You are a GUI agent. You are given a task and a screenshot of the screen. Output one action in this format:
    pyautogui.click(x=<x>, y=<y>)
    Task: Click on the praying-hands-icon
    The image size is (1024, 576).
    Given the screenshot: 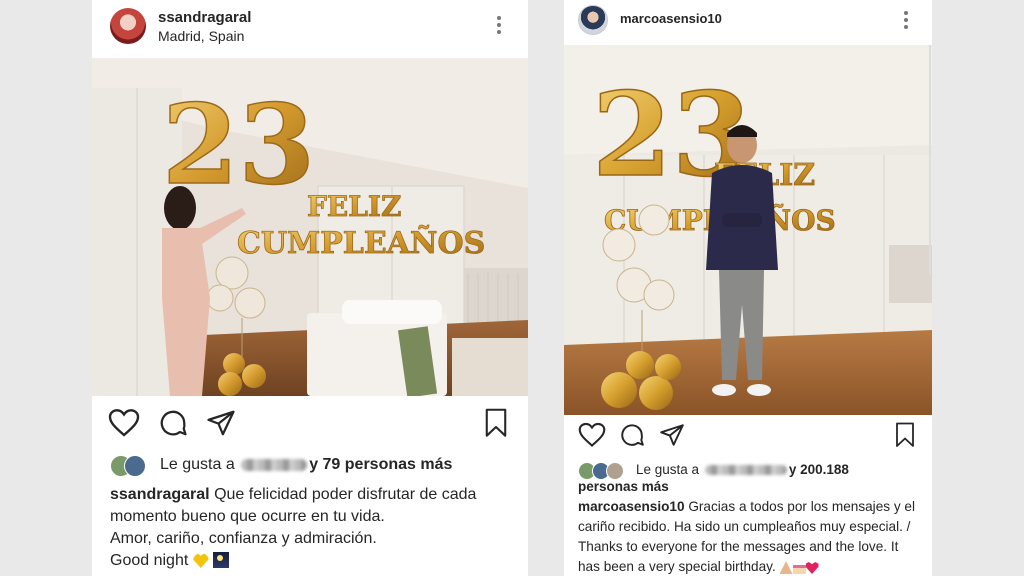 What is the action you would take?
    pyautogui.click(x=786, y=567)
    